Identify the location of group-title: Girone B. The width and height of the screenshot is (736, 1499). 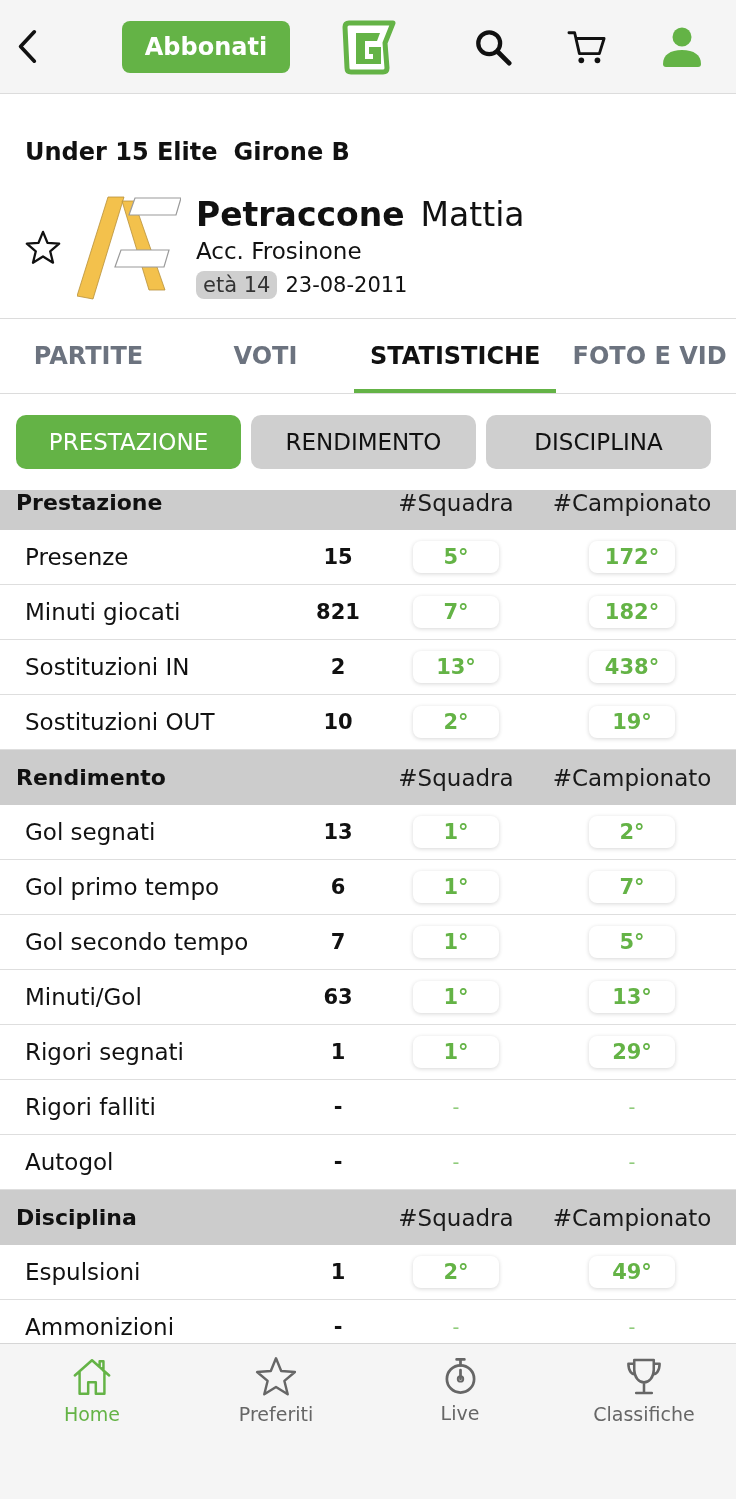
(291, 152).